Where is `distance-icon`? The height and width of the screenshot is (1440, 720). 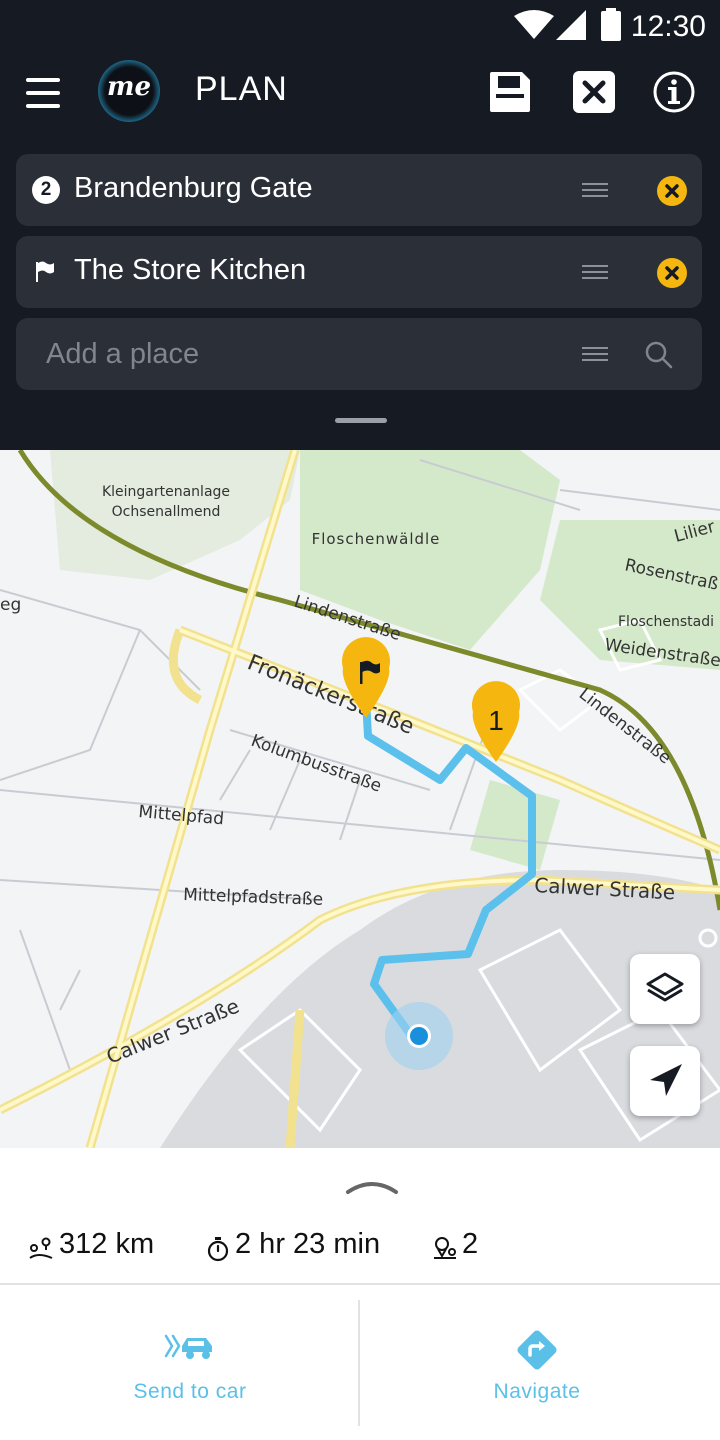
distance-icon is located at coordinates (41, 1248).